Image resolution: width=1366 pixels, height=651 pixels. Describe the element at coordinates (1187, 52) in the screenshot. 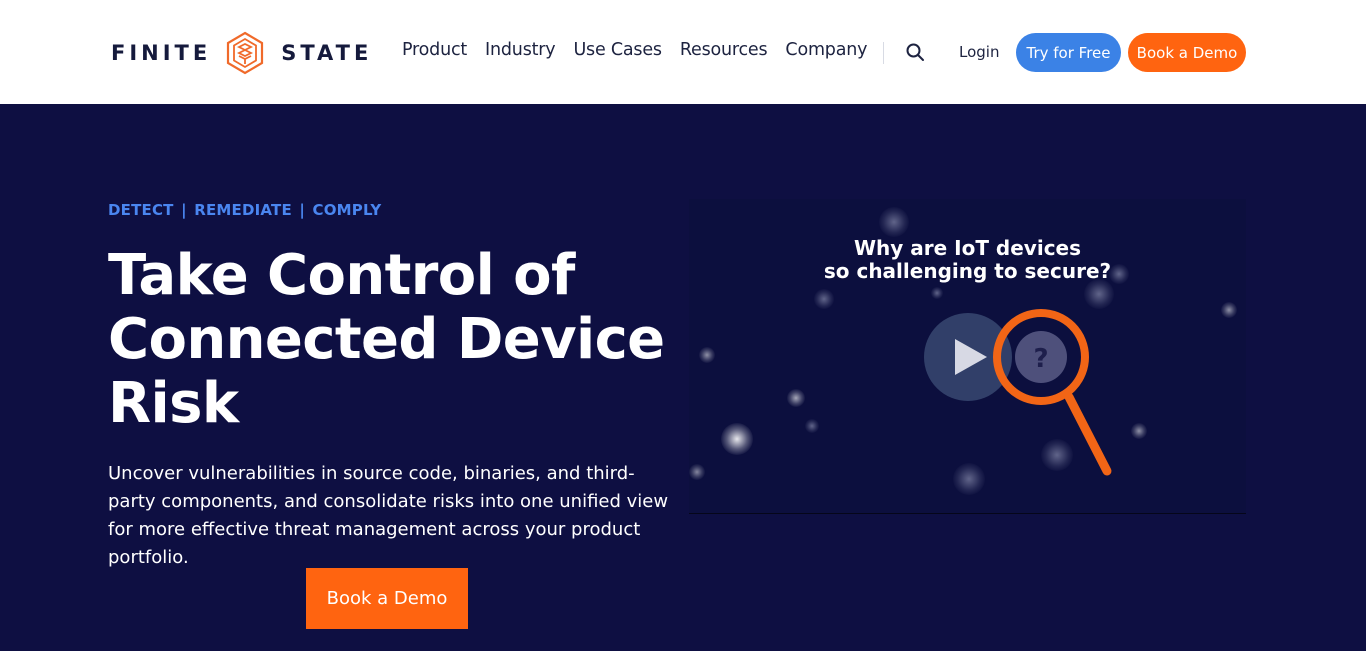

I see `book-demo-header-button: Book a Demo` at that location.